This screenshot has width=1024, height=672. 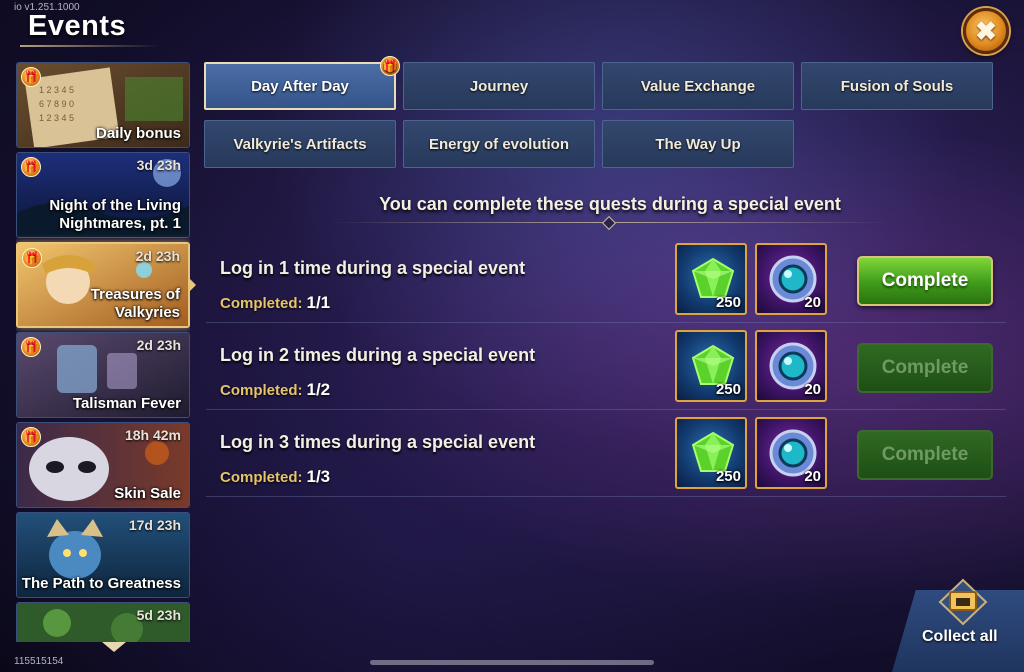 I want to click on quest-title: Log in 2 times during a special event, so click(x=378, y=355).